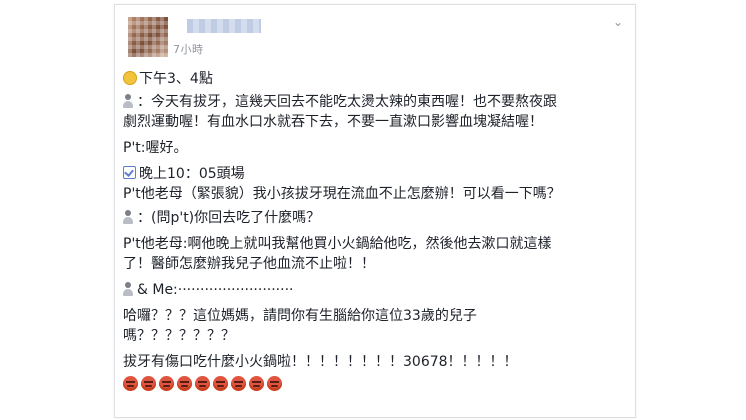 This screenshot has height=420, width=746. Describe the element at coordinates (130, 78) in the screenshot. I see `smile-emoji-icon` at that location.